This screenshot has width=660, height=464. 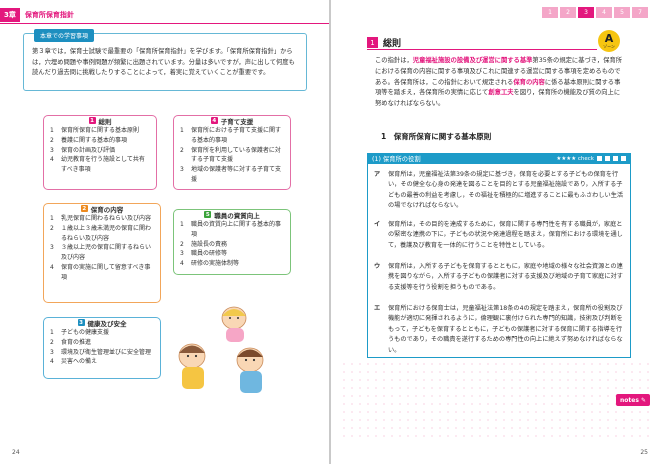 I want to click on chapter-progress: 1 2 3 4 5 7, so click(x=595, y=12).